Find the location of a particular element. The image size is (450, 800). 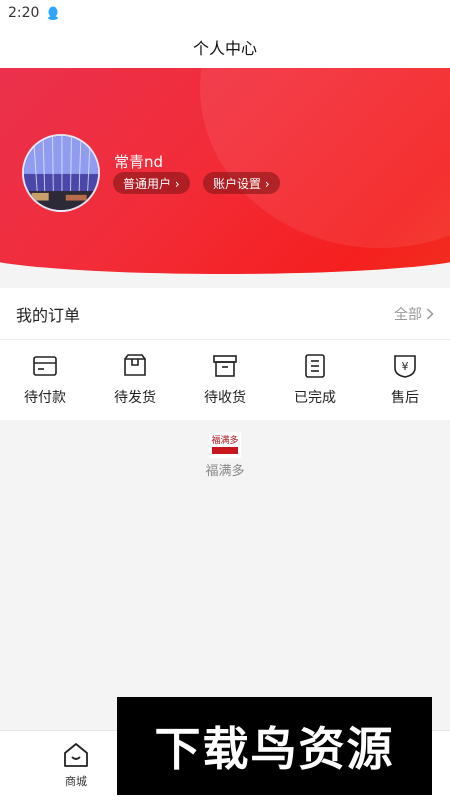

order-label: 待发货 is located at coordinates (135, 398).